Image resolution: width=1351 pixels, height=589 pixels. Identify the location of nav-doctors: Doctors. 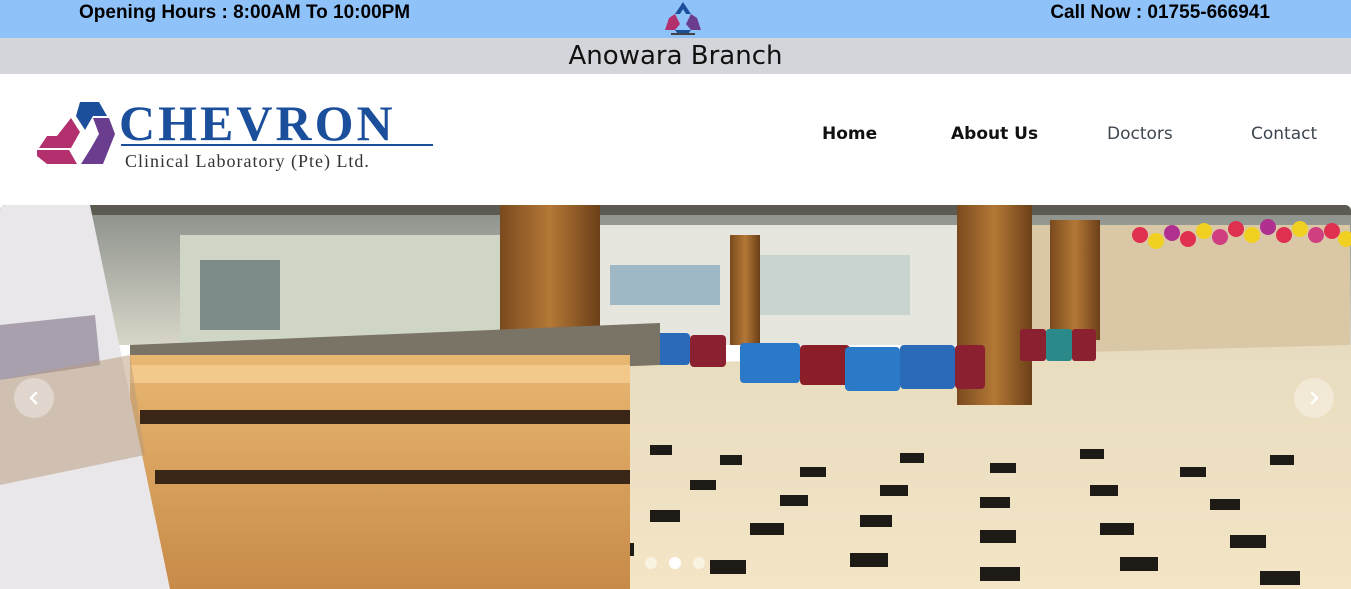
(1140, 134).